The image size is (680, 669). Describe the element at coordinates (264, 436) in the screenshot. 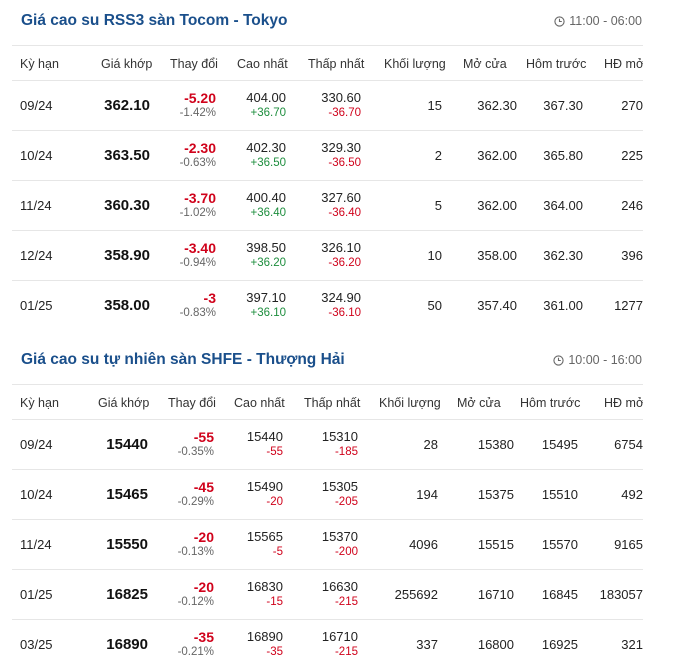

I see `high-value: 15440` at that location.